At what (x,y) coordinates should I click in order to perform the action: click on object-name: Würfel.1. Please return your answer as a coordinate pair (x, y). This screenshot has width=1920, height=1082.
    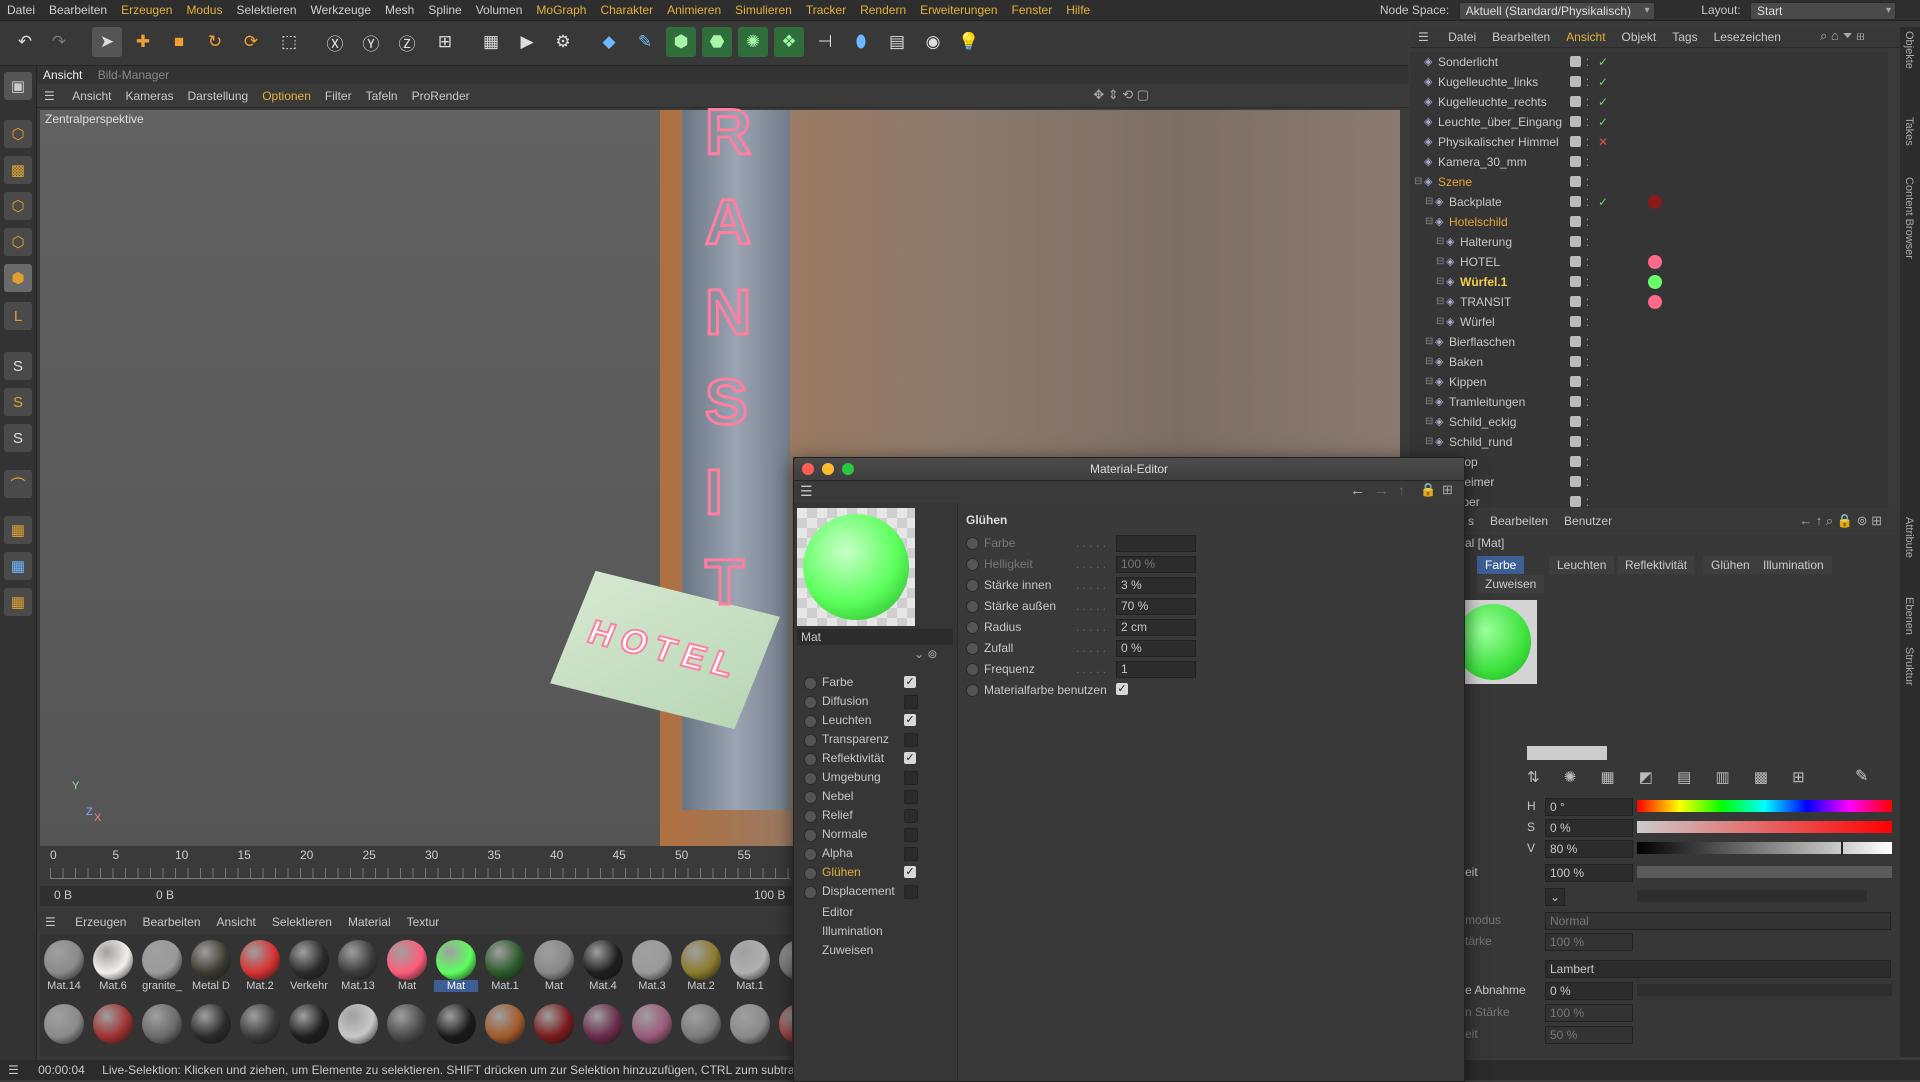
    Looking at the image, I should click on (1483, 282).